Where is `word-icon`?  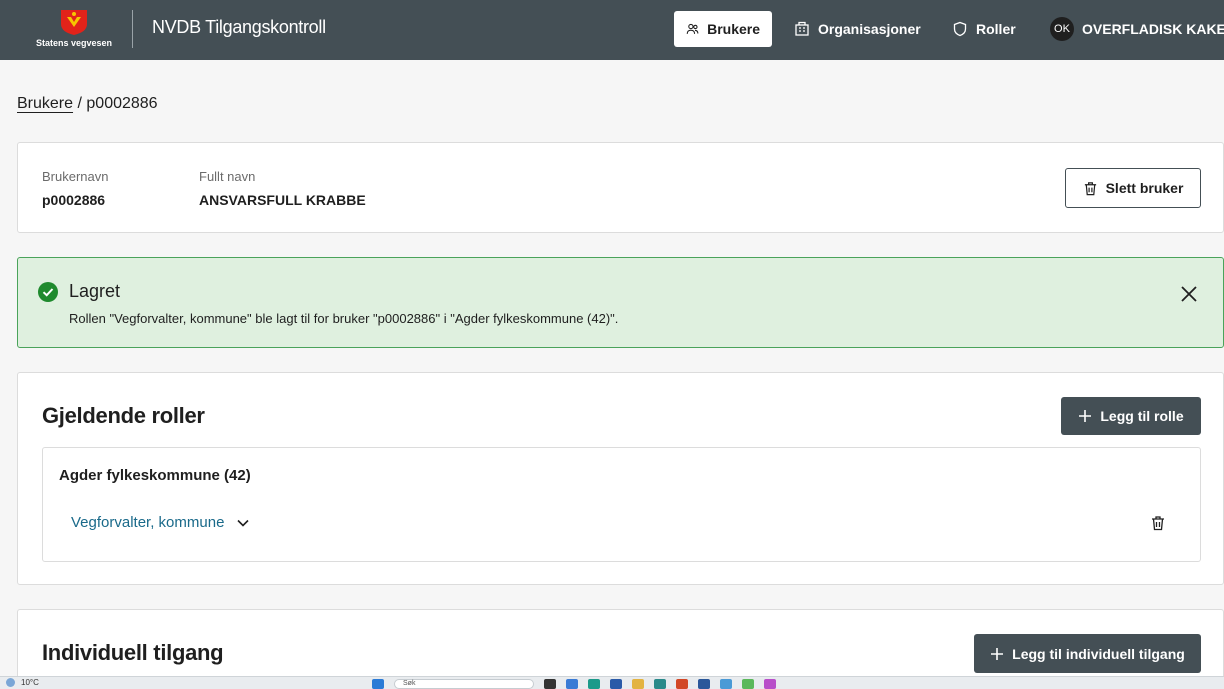 word-icon is located at coordinates (704, 684).